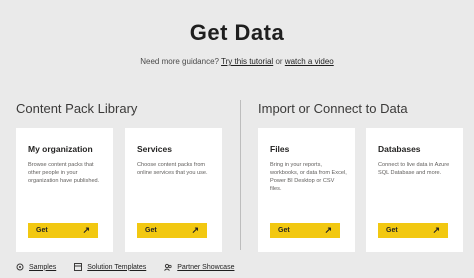  What do you see at coordinates (63, 230) in the screenshot?
I see `get-my-organization-button: Get ↗` at bounding box center [63, 230].